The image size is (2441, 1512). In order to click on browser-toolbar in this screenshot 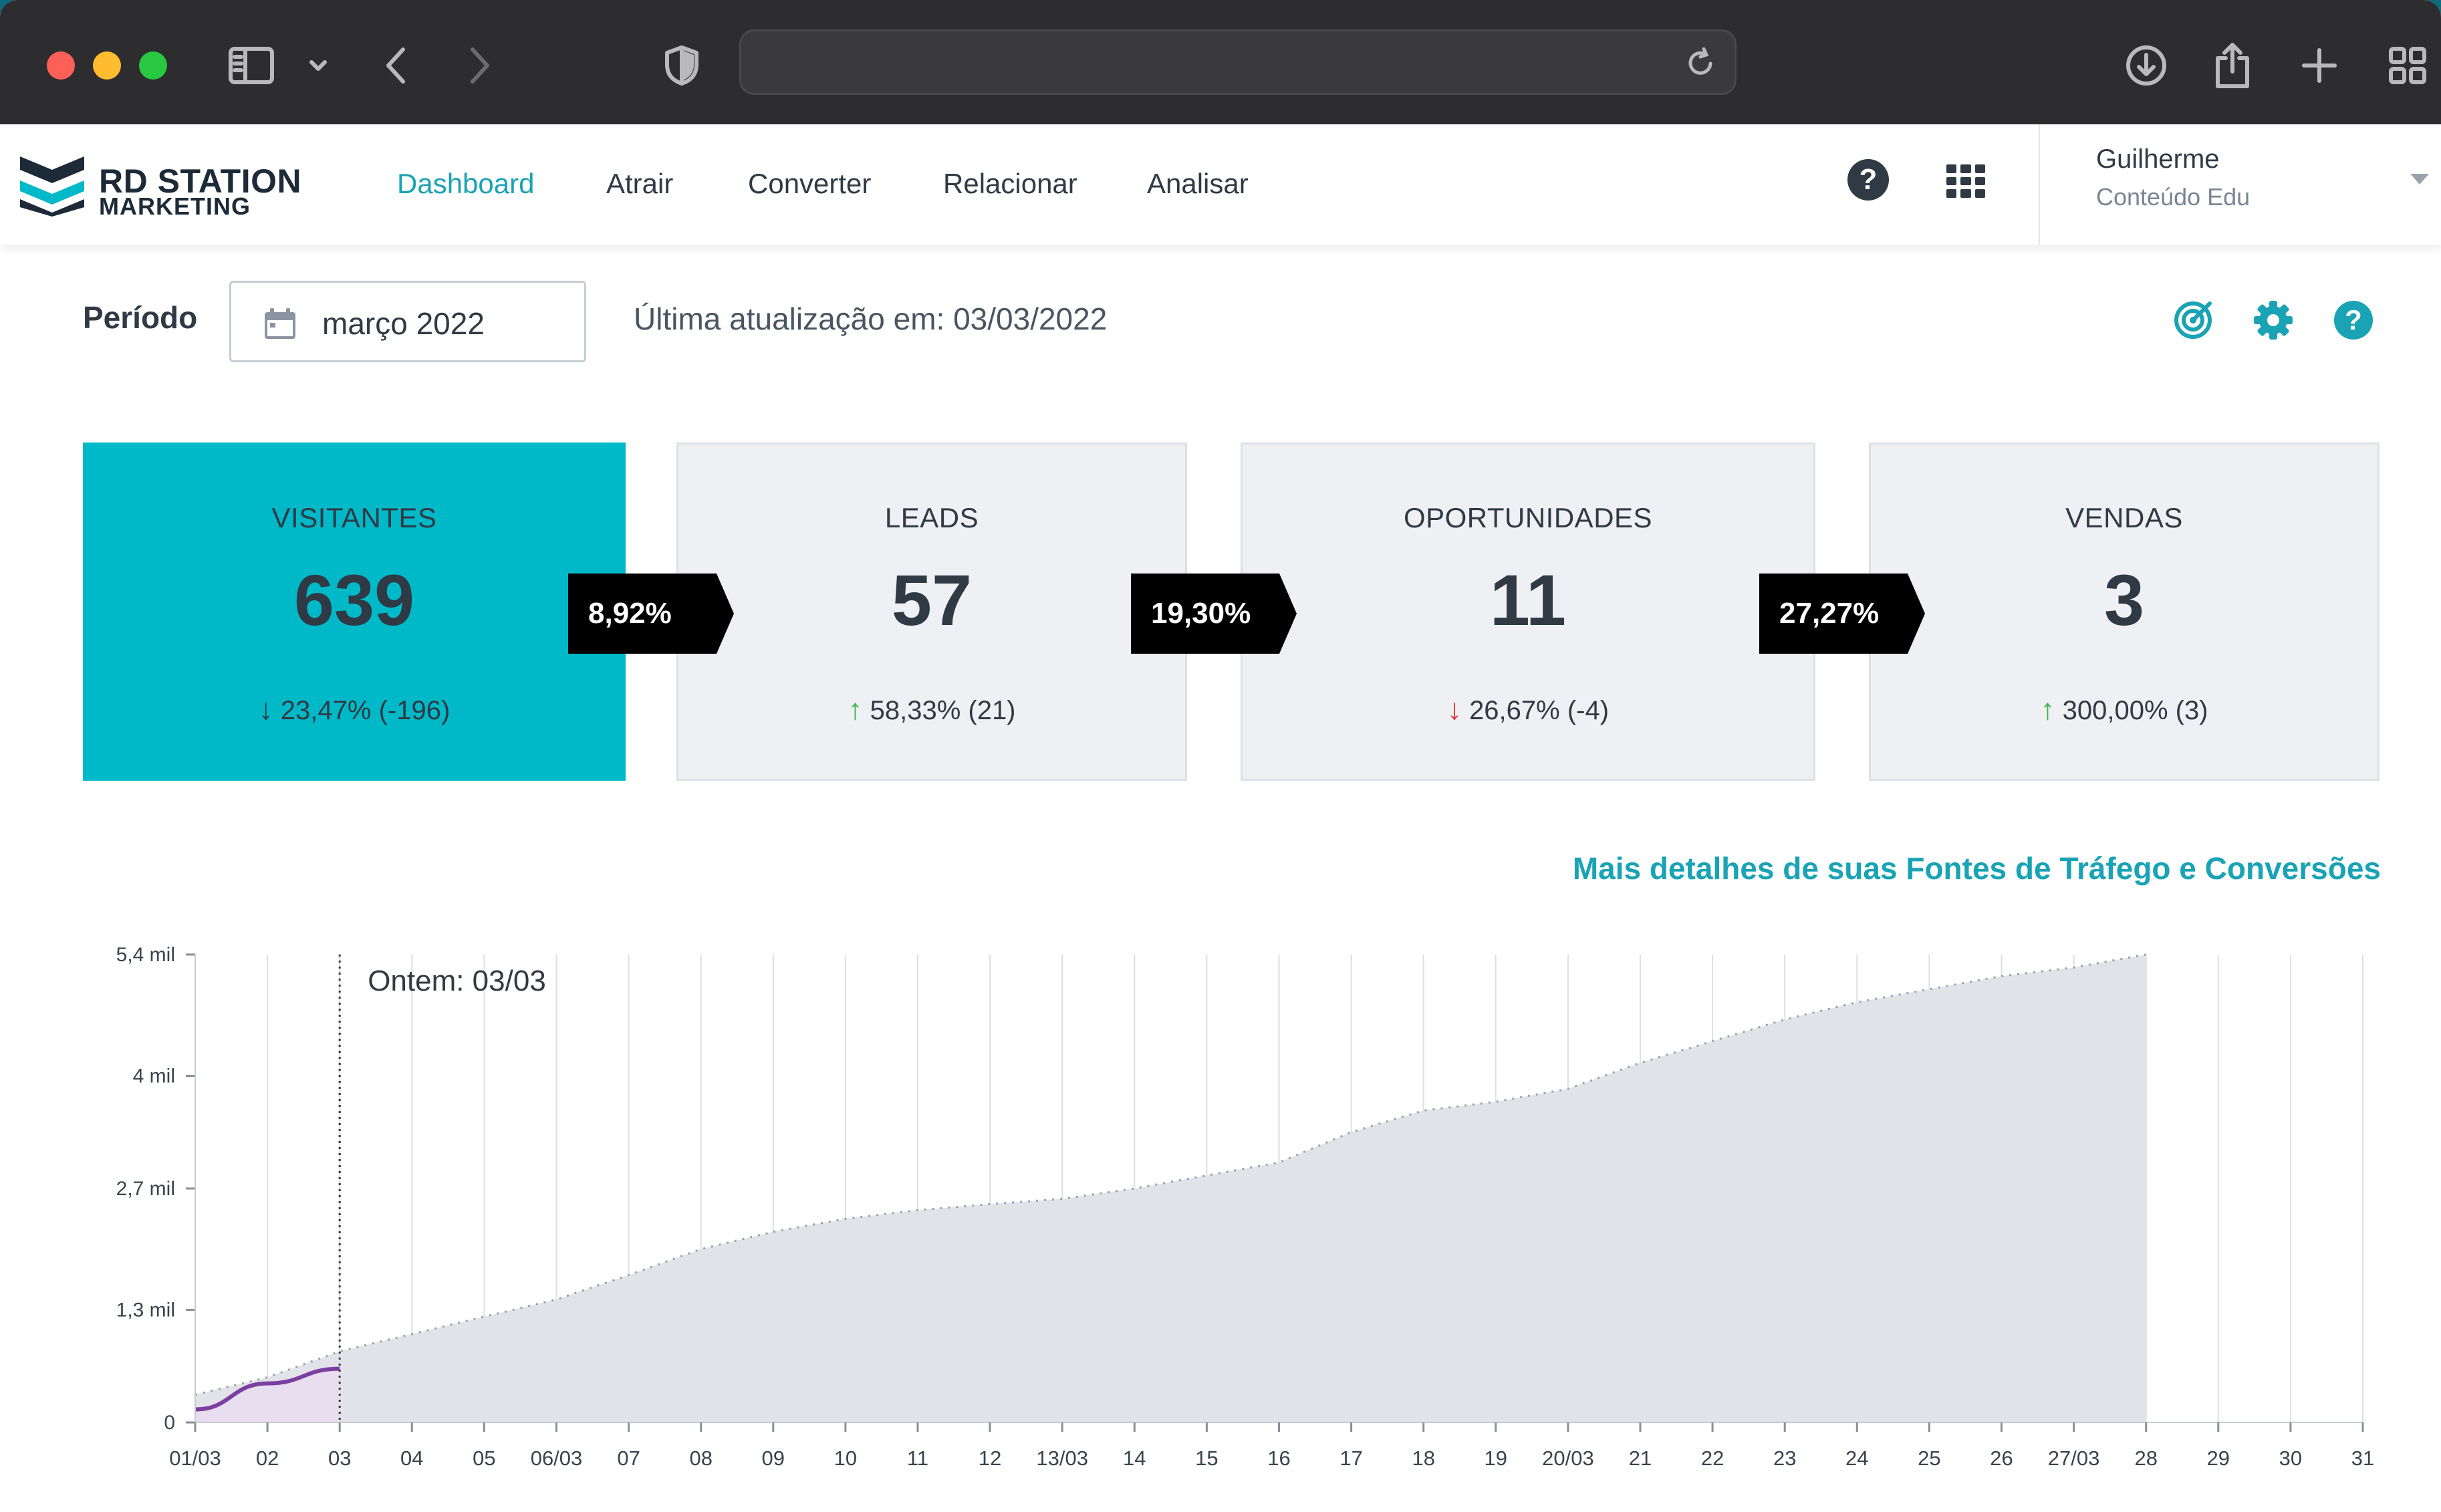, I will do `click(1220, 62)`.